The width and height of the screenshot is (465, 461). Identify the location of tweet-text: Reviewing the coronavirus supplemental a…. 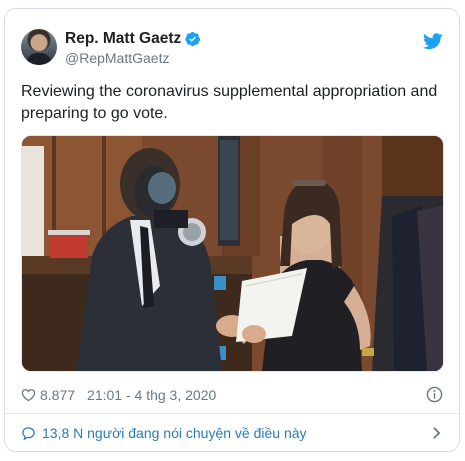
(229, 102).